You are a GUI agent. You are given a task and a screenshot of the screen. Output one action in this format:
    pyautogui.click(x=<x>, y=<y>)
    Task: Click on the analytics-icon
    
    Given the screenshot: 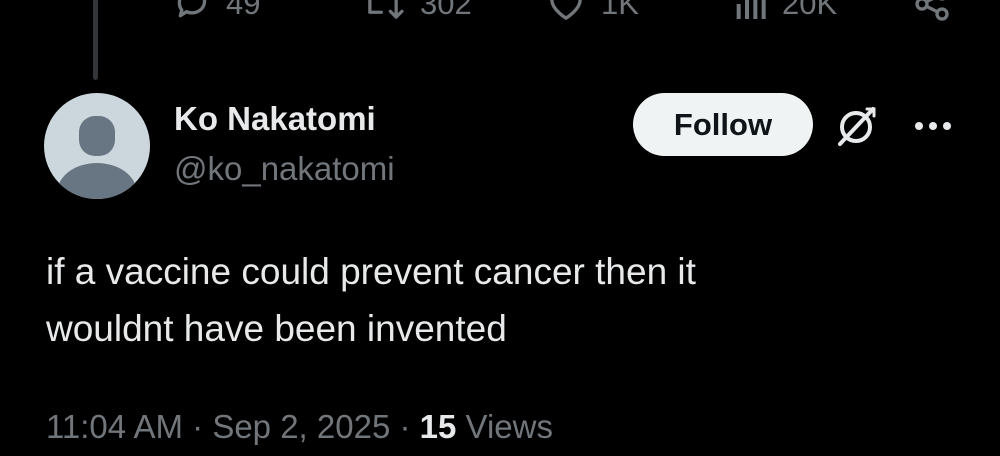 What is the action you would take?
    pyautogui.click(x=751, y=9)
    